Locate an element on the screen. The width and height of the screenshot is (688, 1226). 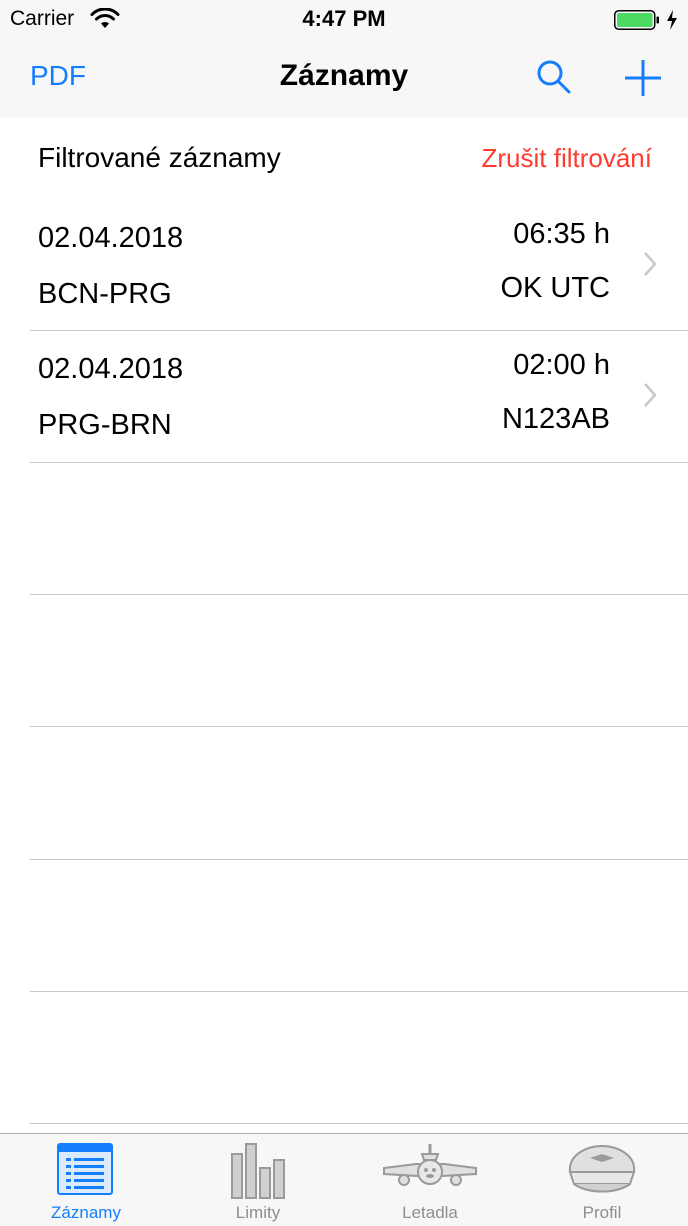
tab-limity: Limity is located at coordinates (258, 1180).